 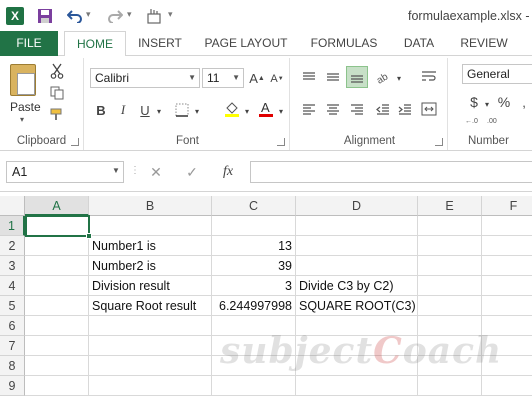 What do you see at coordinates (344, 43) in the screenshot?
I see `tab-formulas: FORMULAS` at bounding box center [344, 43].